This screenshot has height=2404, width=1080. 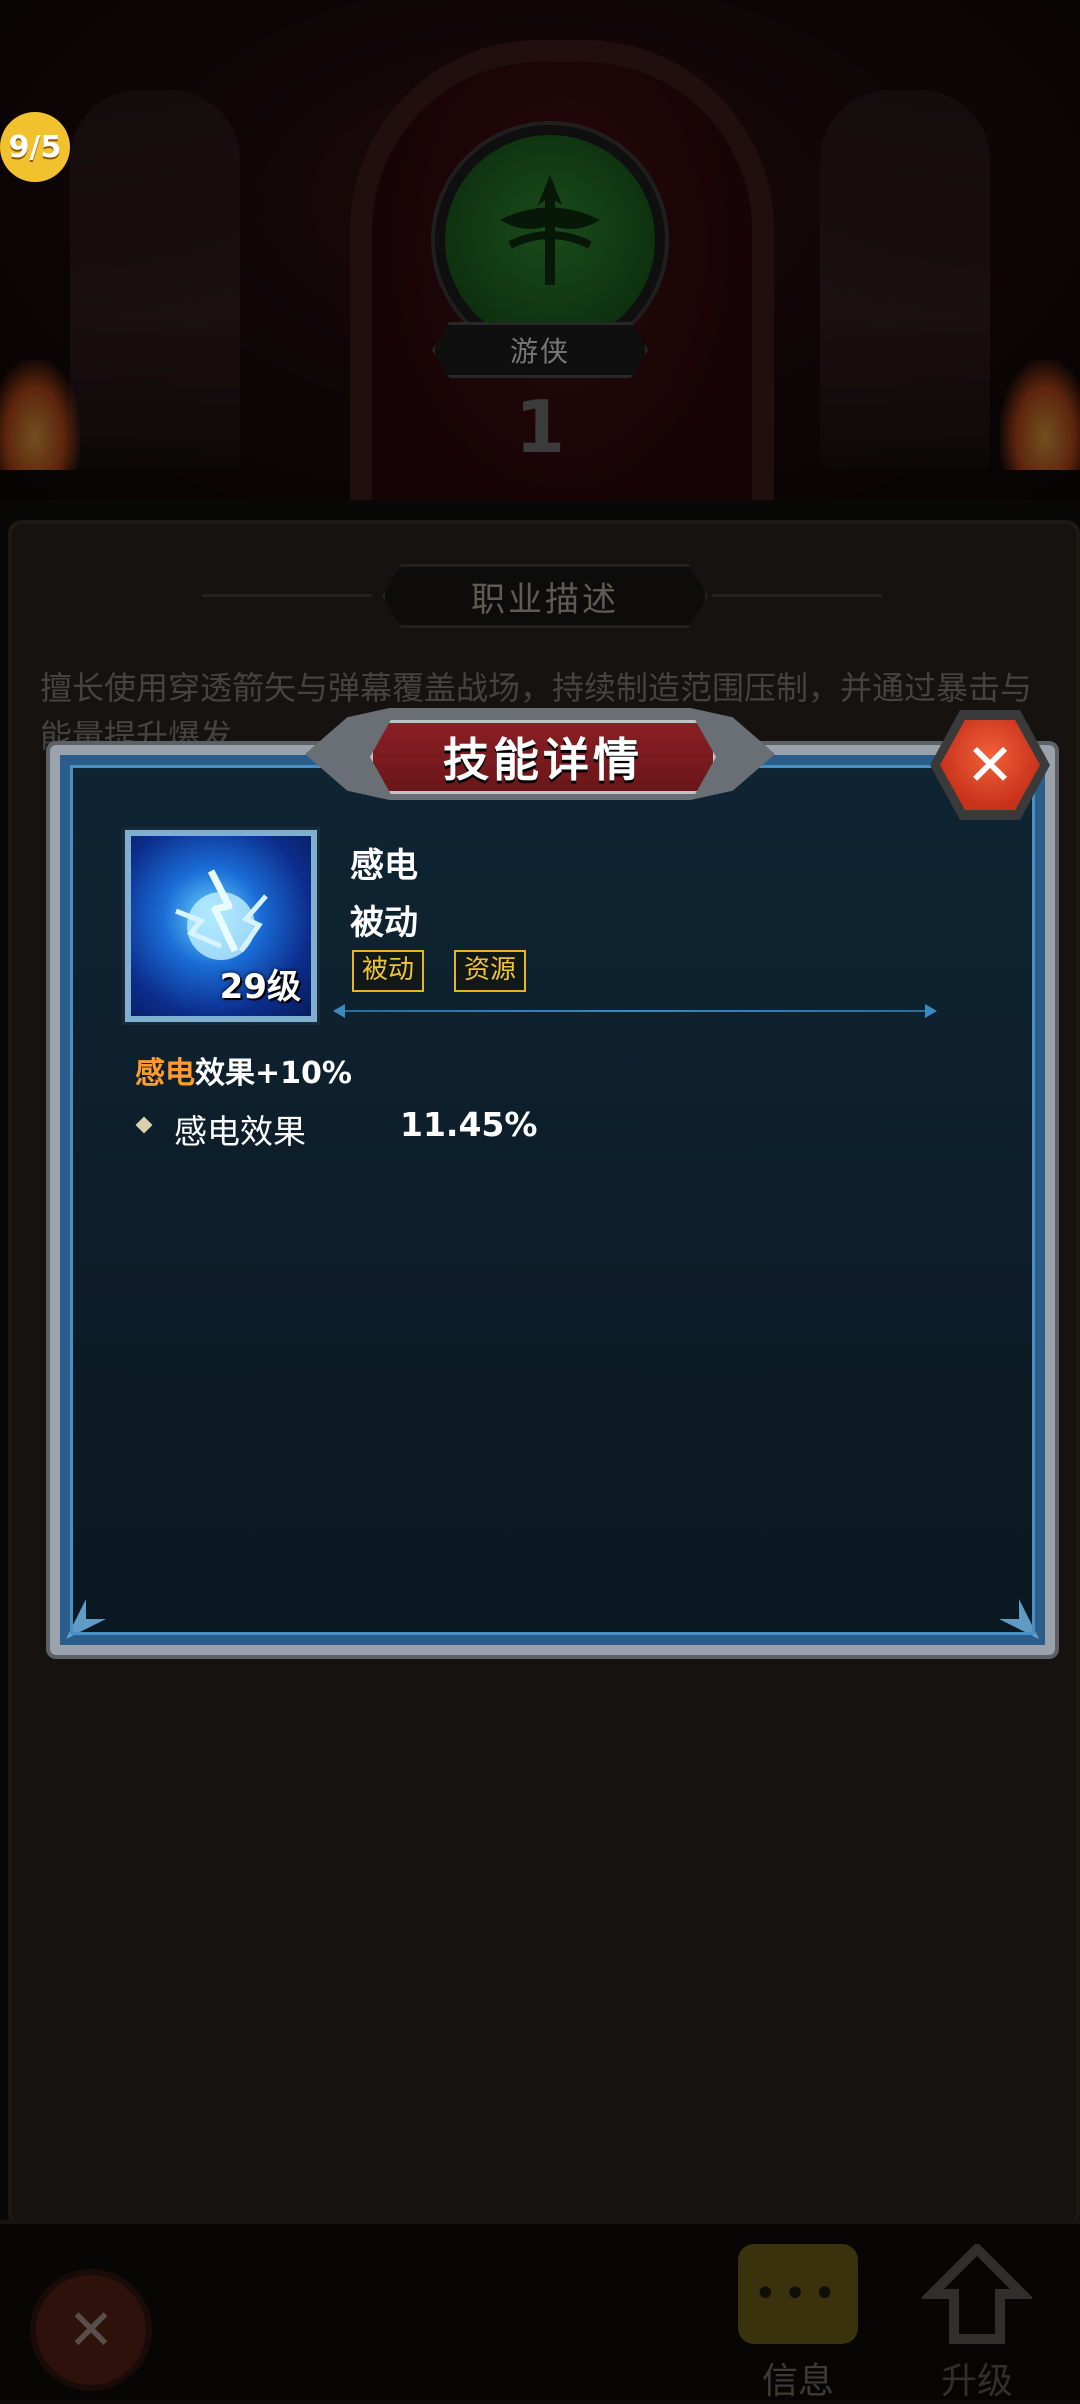 What do you see at coordinates (635, 1011) in the screenshot?
I see `divider` at bounding box center [635, 1011].